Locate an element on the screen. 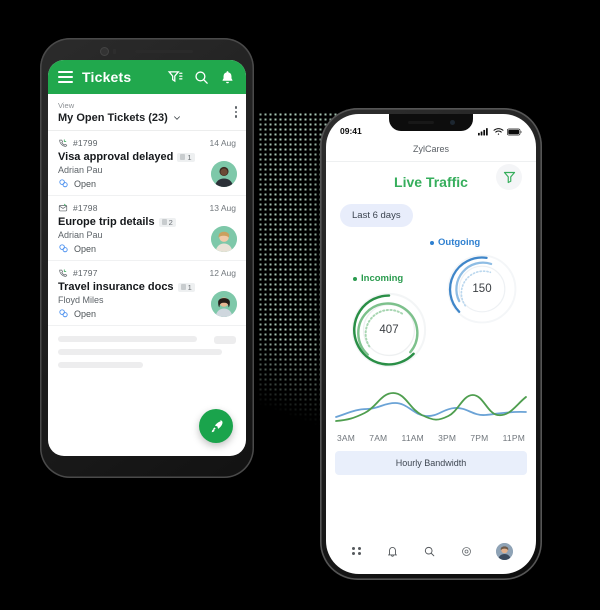 This screenshot has width=600, height=610. ticket-meta: #1797 12 Aug is located at coordinates (147, 273).